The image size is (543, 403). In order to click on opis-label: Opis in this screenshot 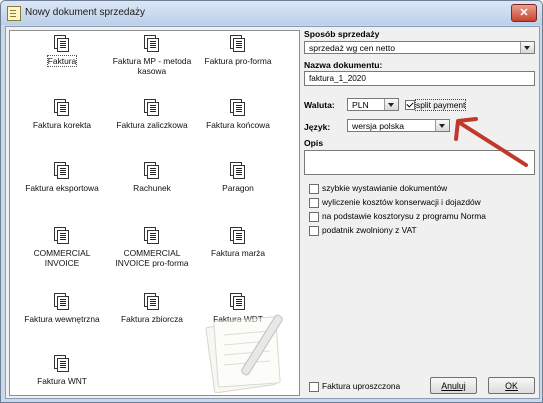, I will do `click(314, 143)`.